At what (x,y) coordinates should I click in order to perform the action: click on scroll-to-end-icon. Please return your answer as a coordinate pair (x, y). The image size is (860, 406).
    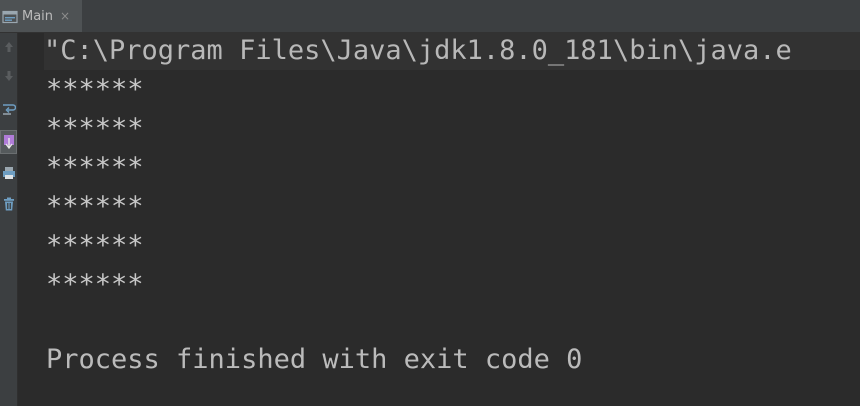
    Looking at the image, I should click on (8, 142).